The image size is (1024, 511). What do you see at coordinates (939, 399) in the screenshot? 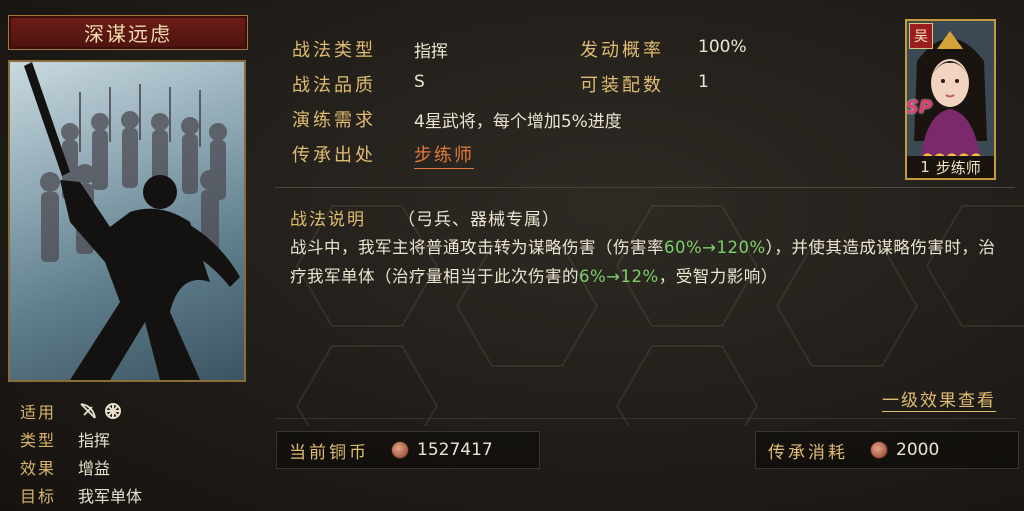
I see `level-one-effect-link: 一级效果查看` at bounding box center [939, 399].